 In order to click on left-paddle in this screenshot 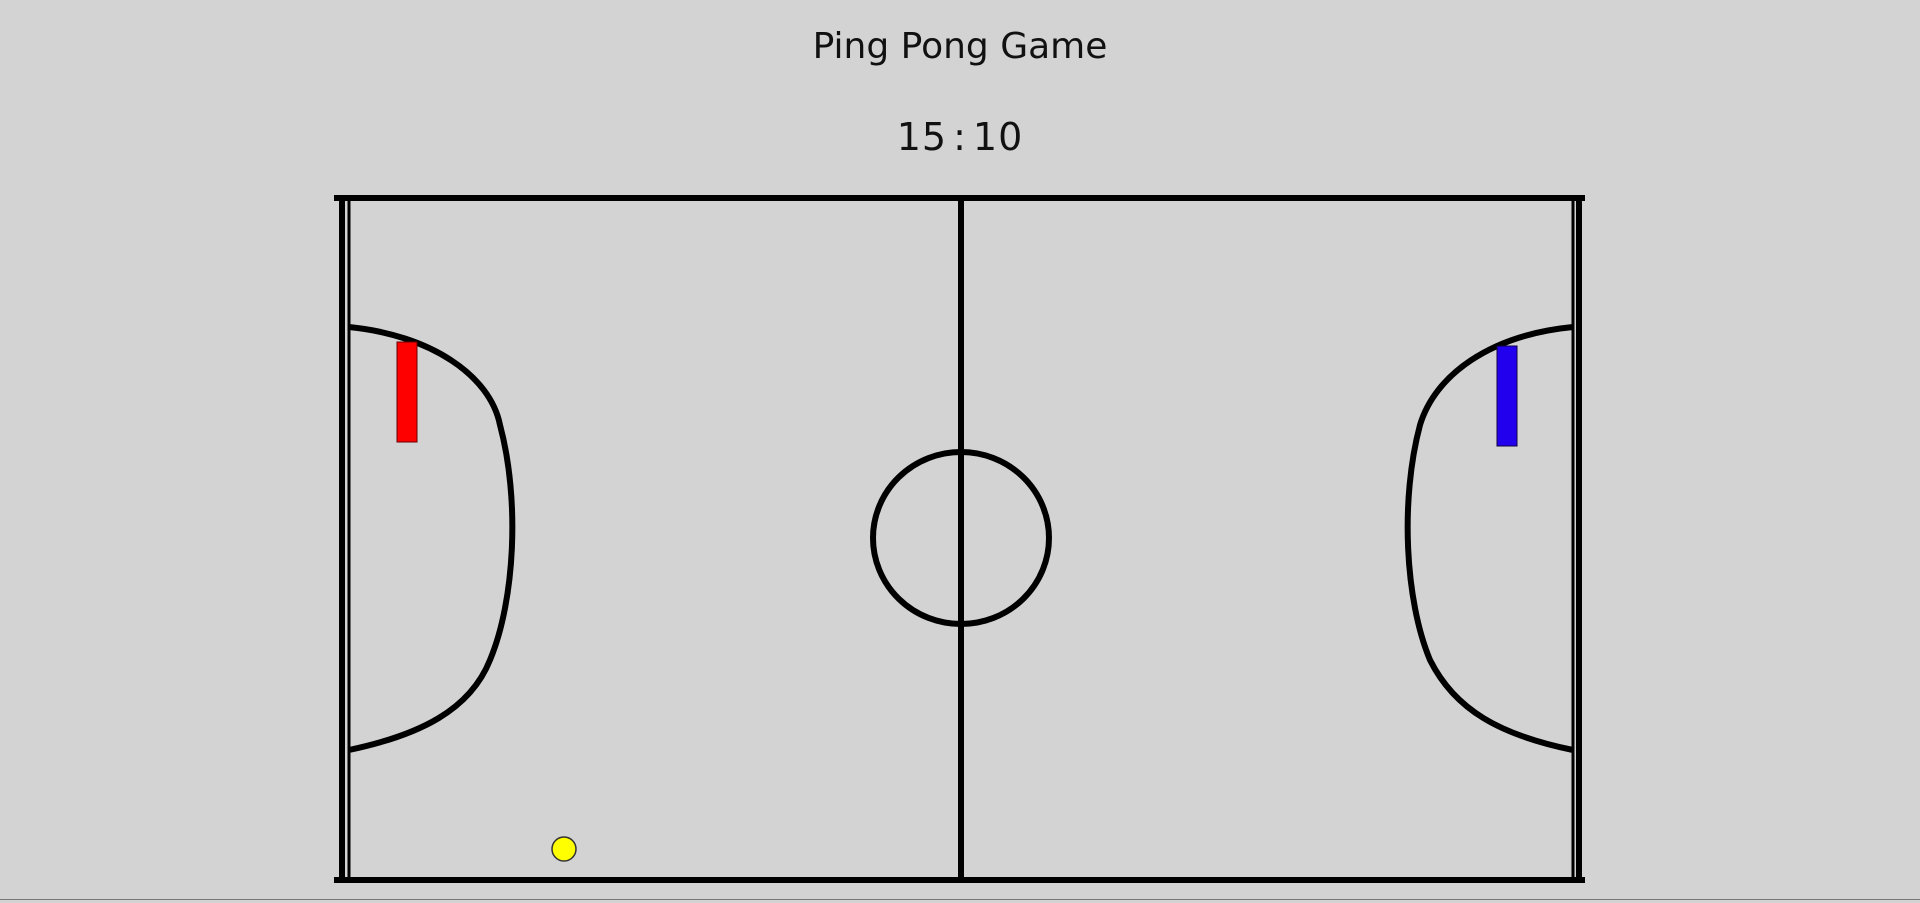, I will do `click(407, 392)`.